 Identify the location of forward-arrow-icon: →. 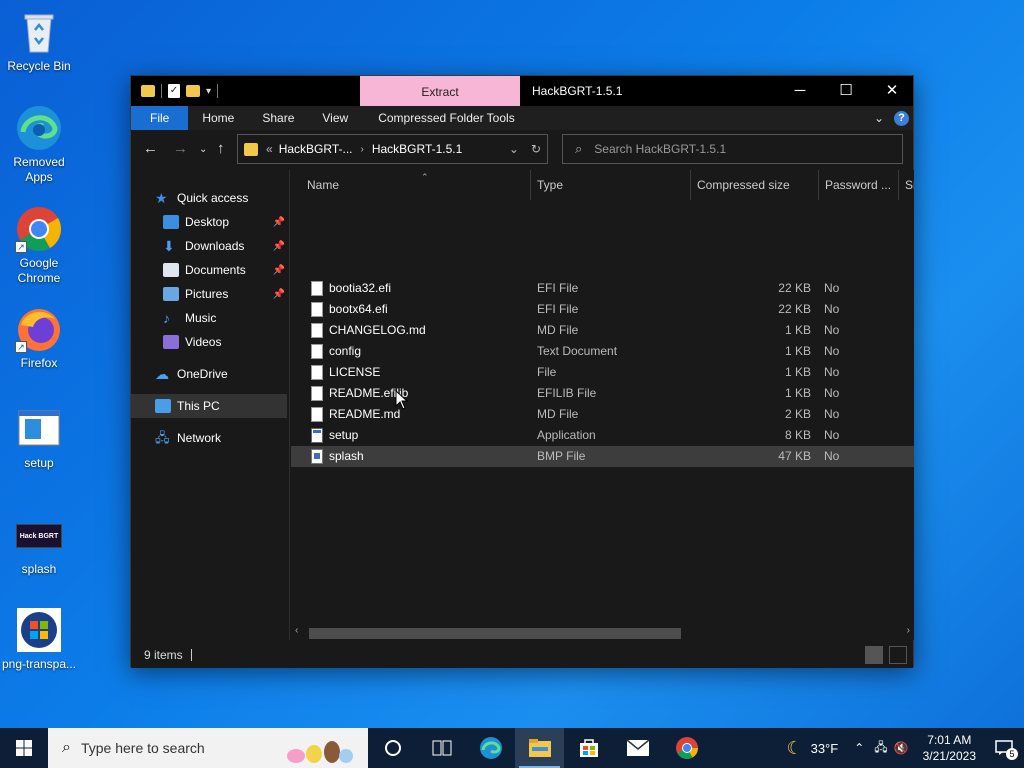
(180, 148).